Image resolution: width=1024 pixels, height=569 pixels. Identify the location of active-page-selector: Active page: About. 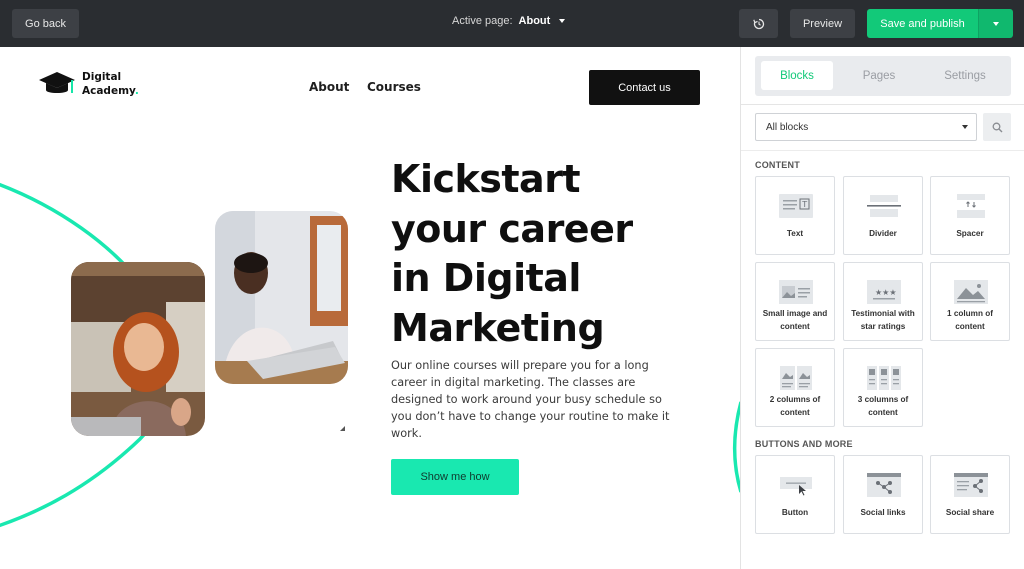
(509, 21).